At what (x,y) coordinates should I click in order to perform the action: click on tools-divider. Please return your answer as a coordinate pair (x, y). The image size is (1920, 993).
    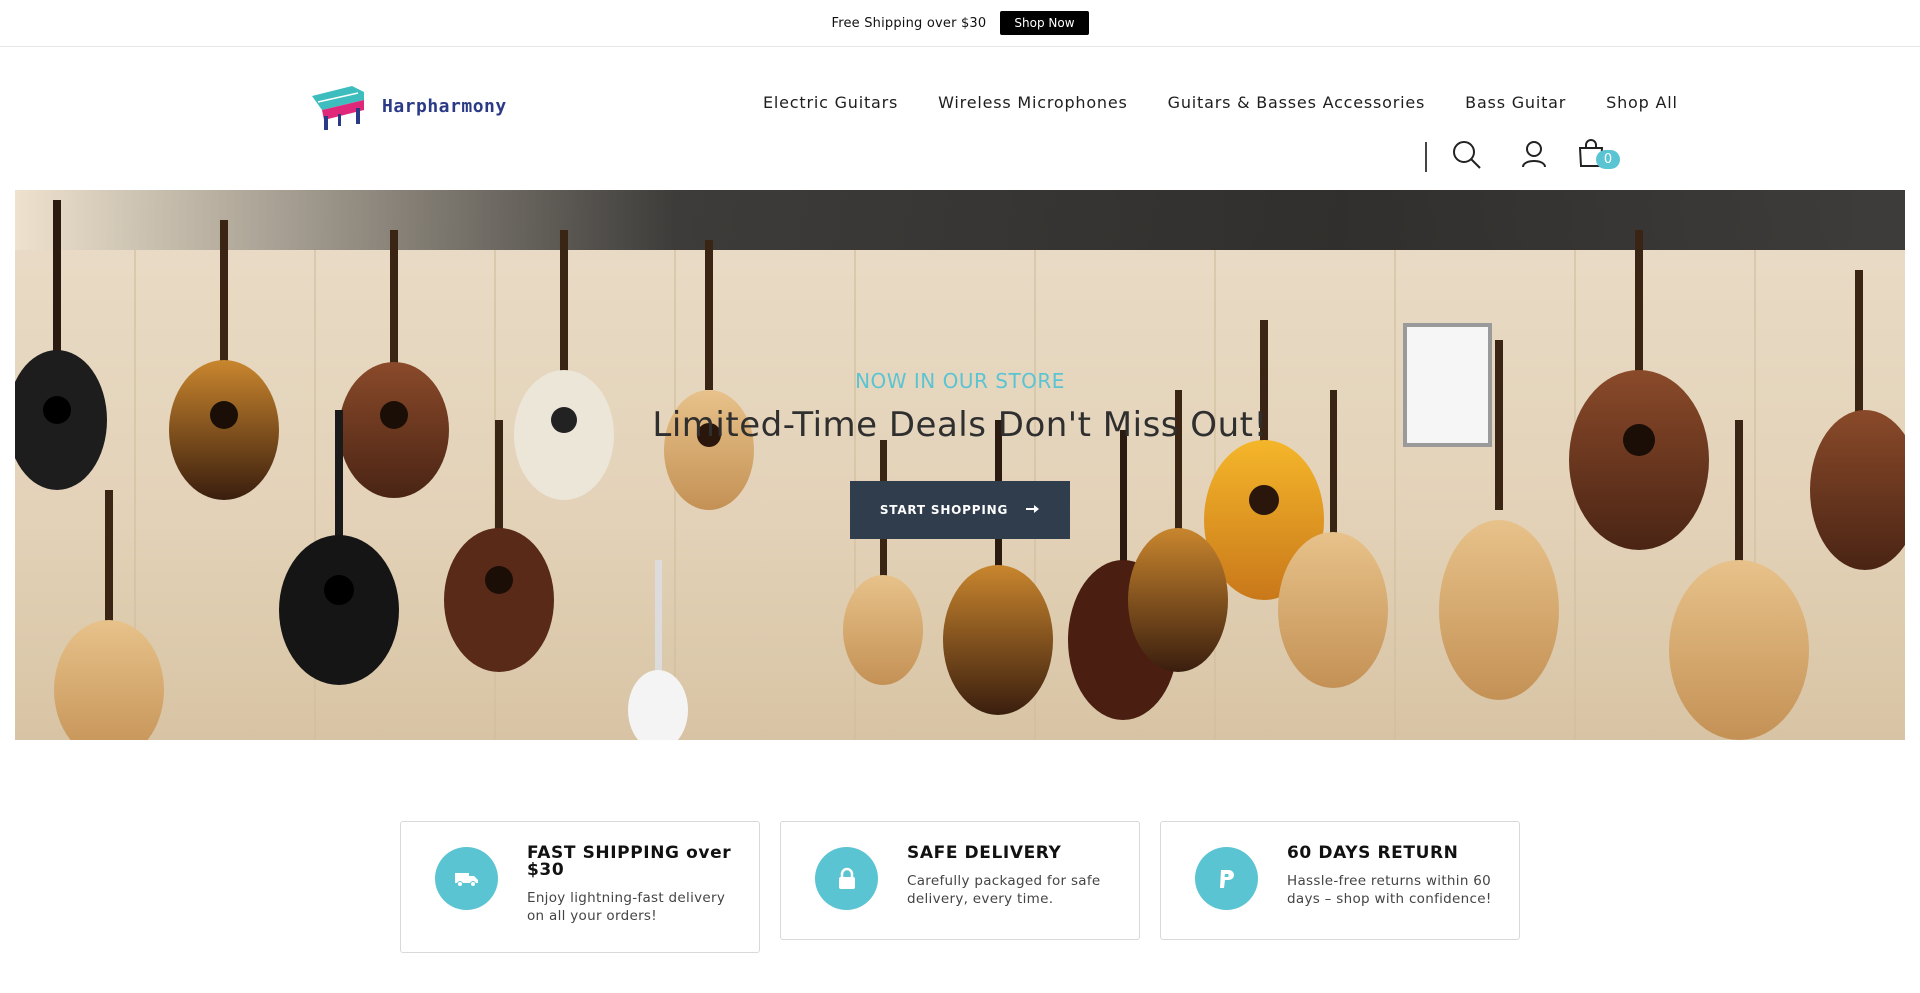
    Looking at the image, I should click on (1426, 157).